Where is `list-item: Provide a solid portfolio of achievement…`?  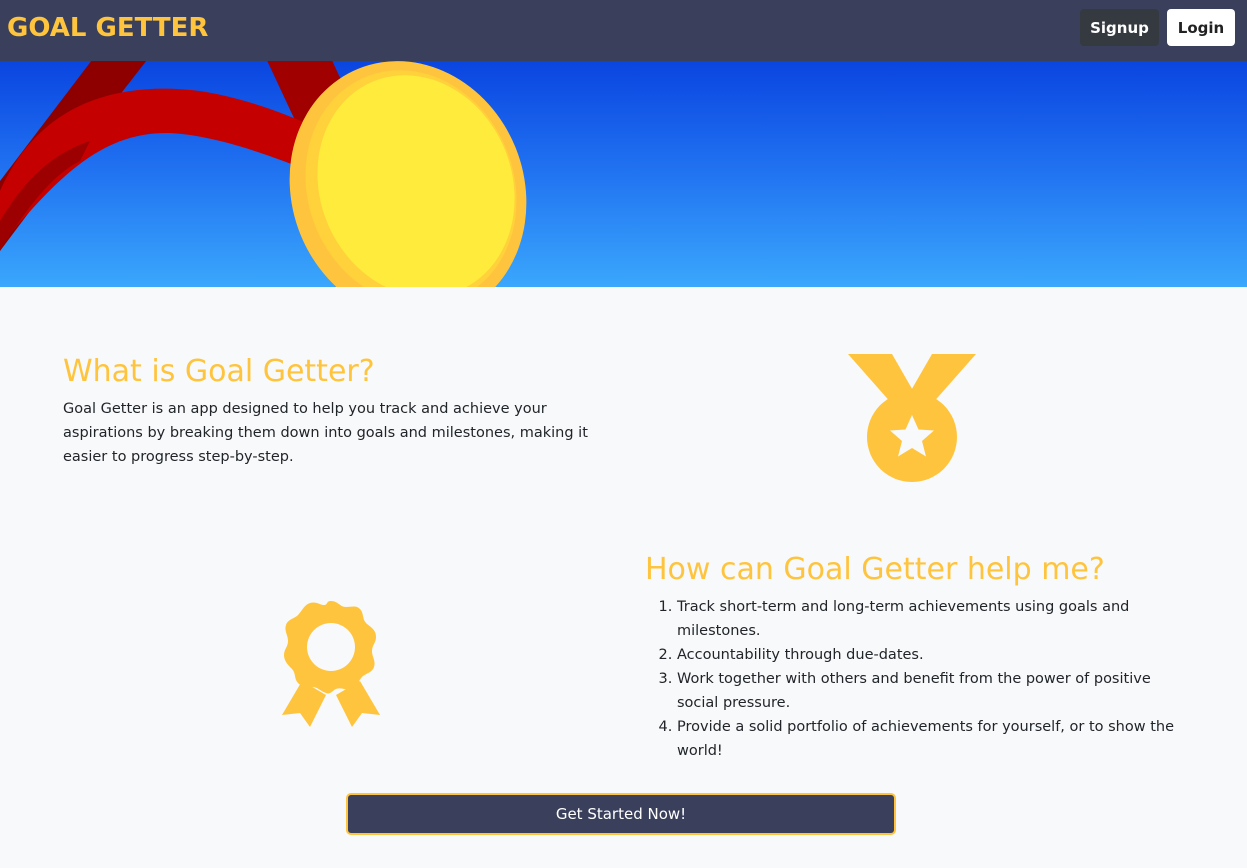 list-item: Provide a solid portfolio of achievement… is located at coordinates (931, 739).